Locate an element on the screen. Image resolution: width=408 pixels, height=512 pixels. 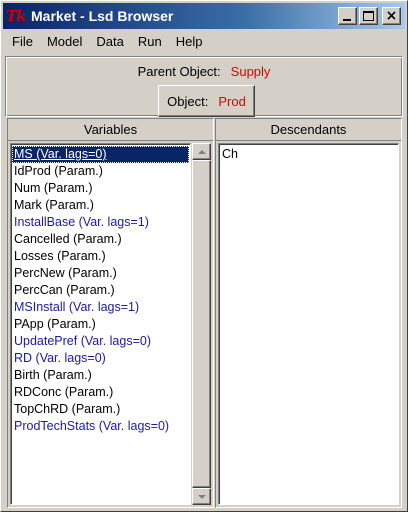
variable-item: Birth (Param.) is located at coordinates (100, 375).